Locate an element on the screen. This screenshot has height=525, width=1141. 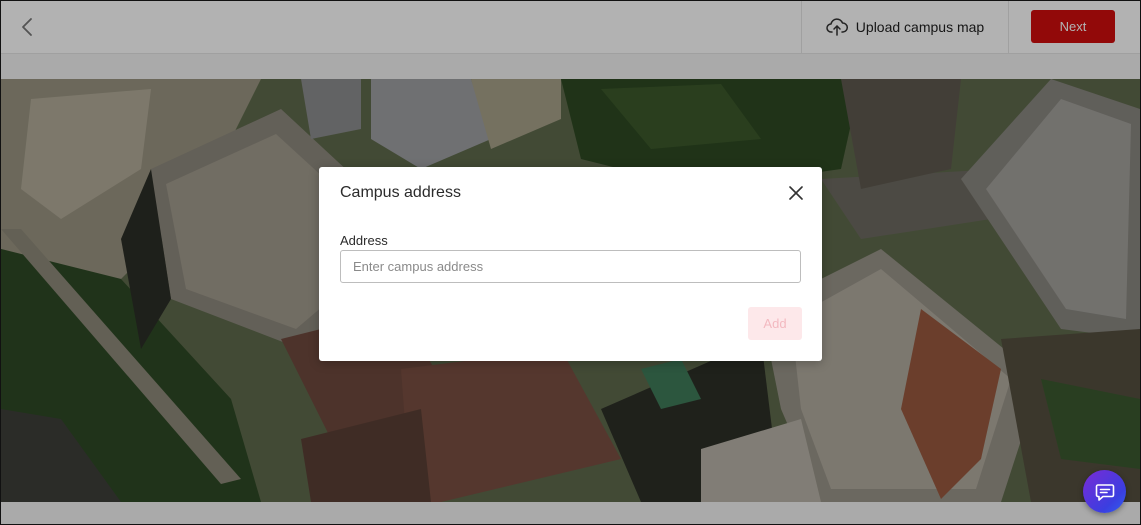
modal-title: Campus address is located at coordinates (400, 192).